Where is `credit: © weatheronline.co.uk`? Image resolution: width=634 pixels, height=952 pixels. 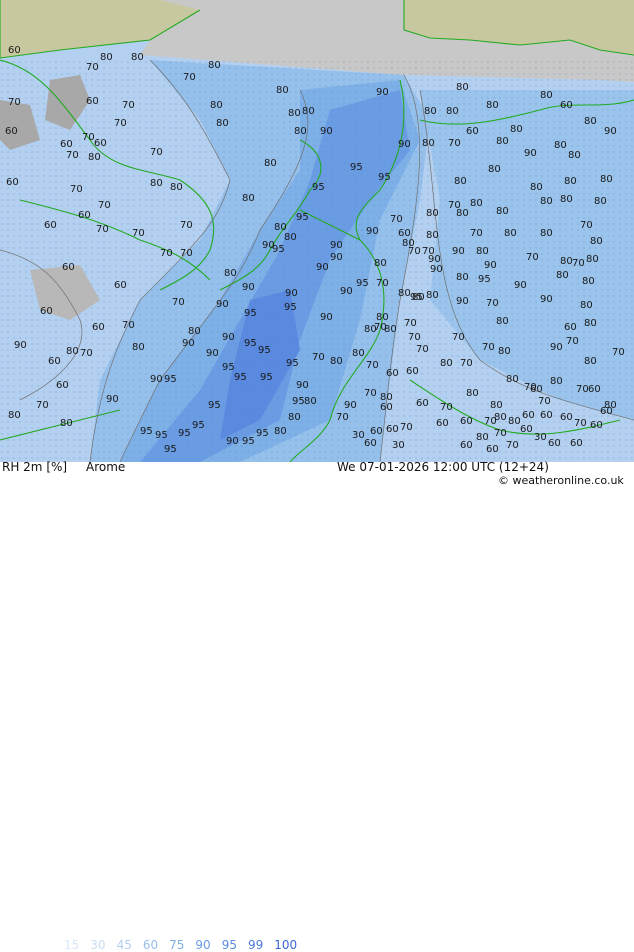 credit: © weatheronline.co.uk is located at coordinates (561, 480).